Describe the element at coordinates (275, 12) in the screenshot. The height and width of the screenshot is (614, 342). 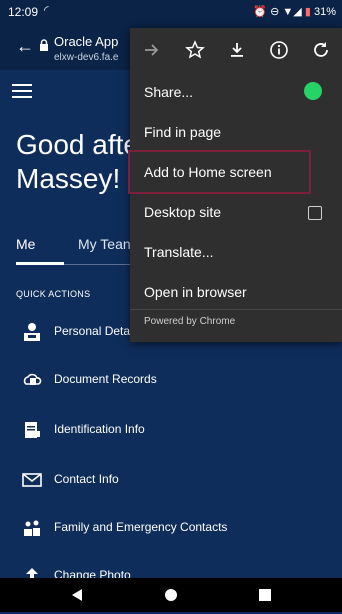
I see `dnd-icon: ⊖` at that location.